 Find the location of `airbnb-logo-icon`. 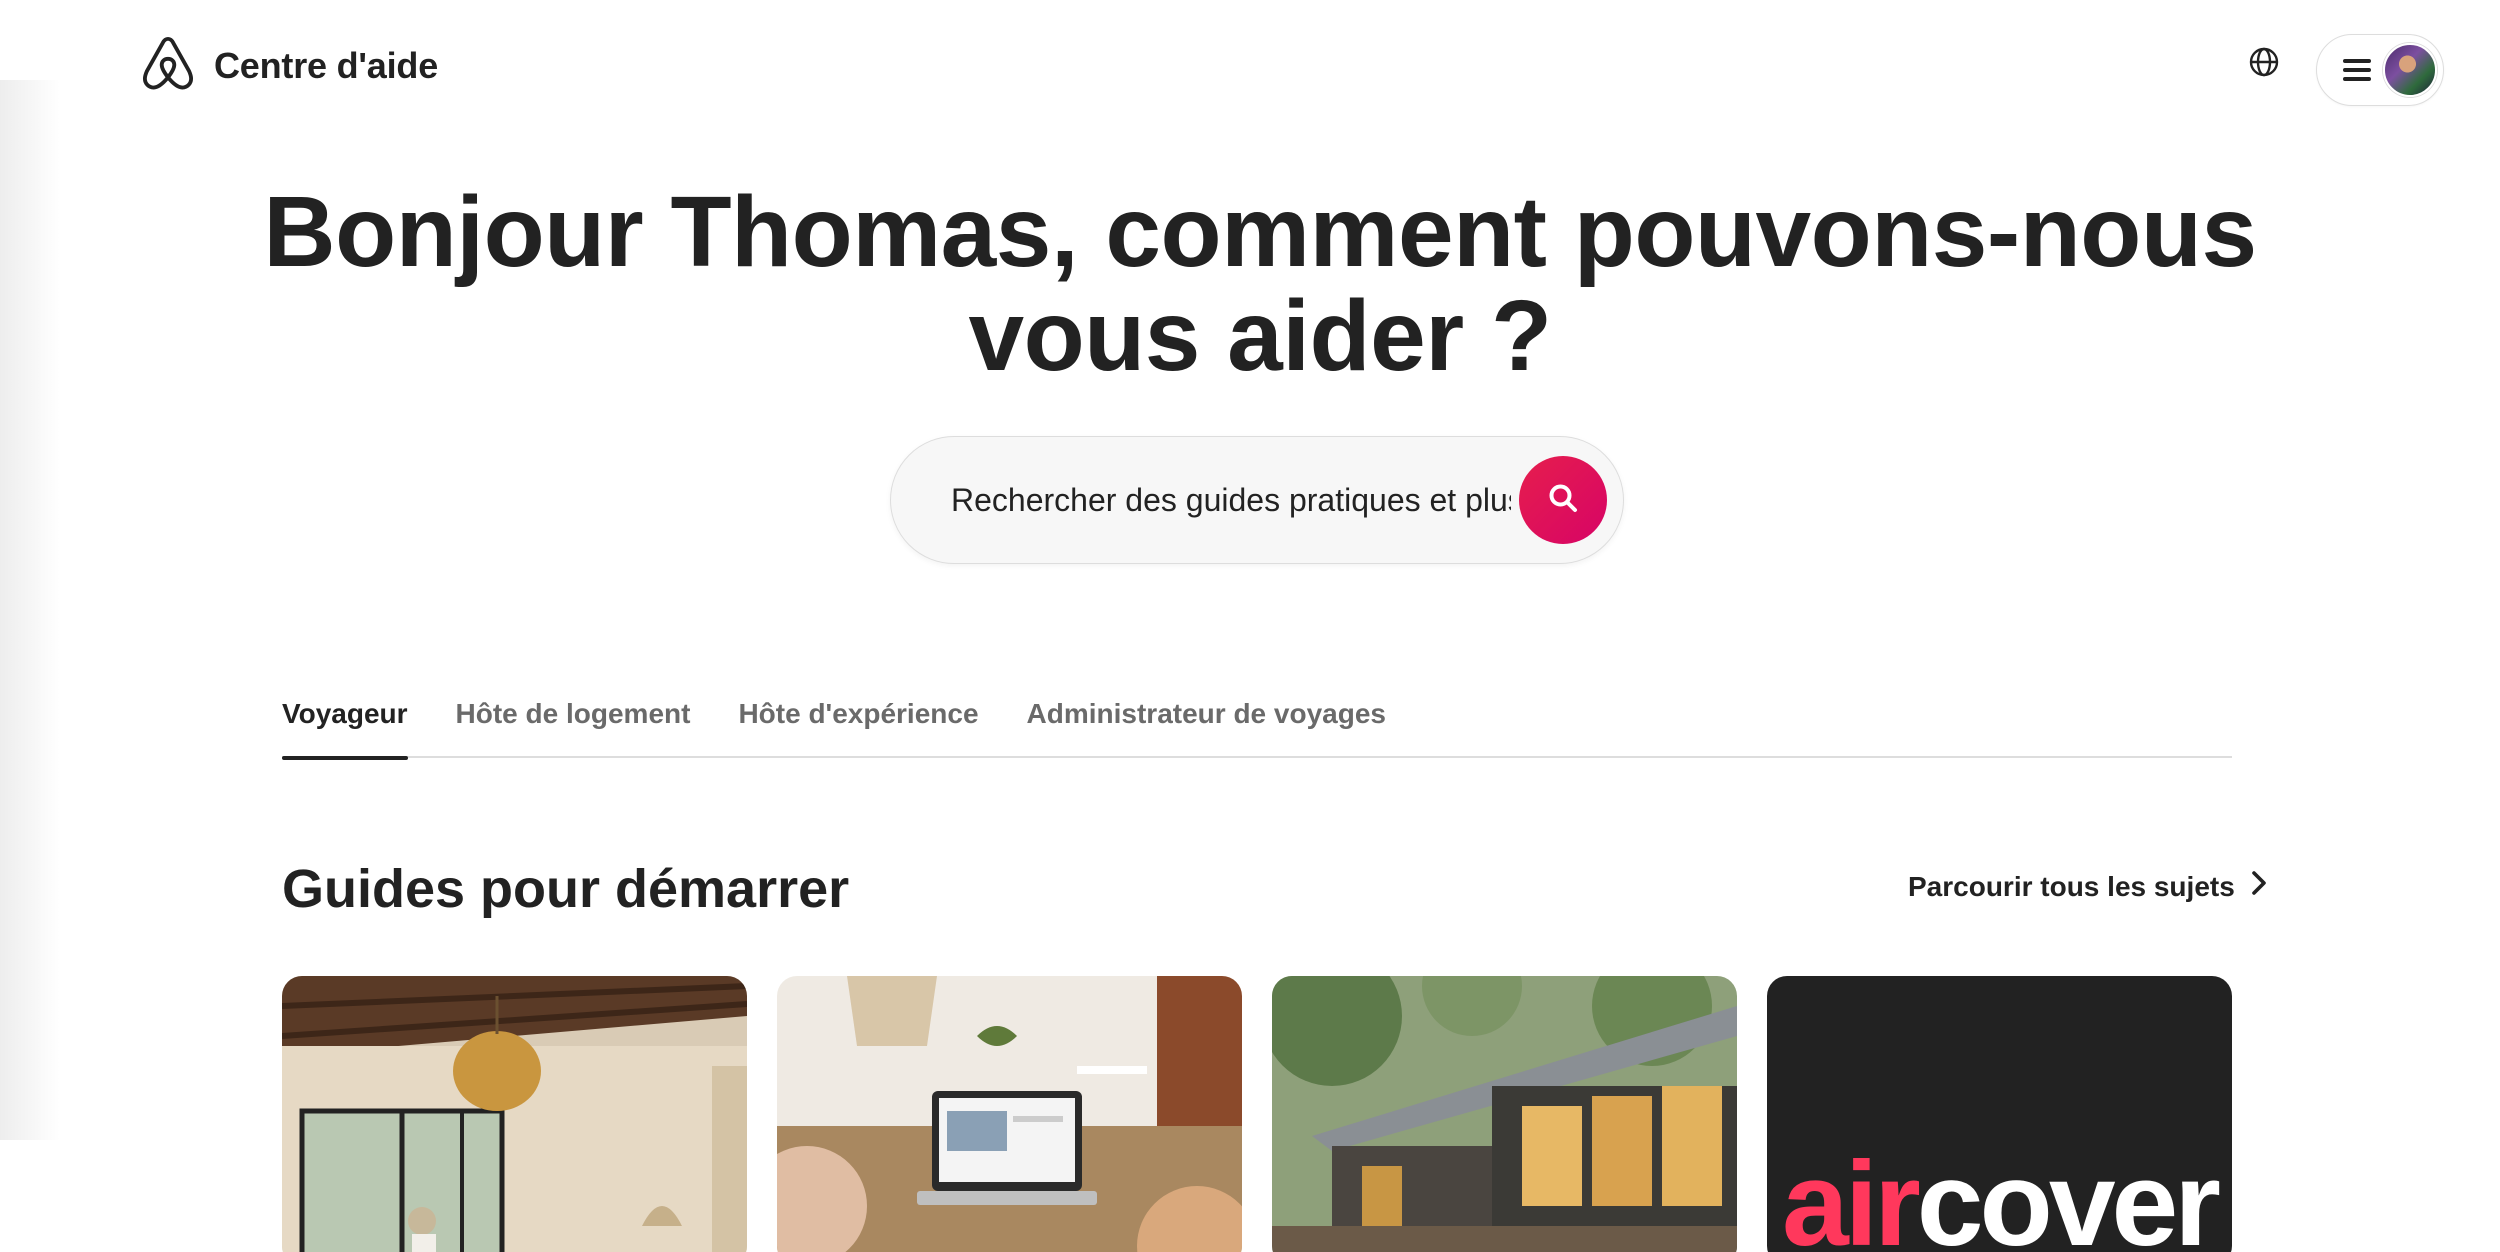

airbnb-logo-icon is located at coordinates (168, 66).